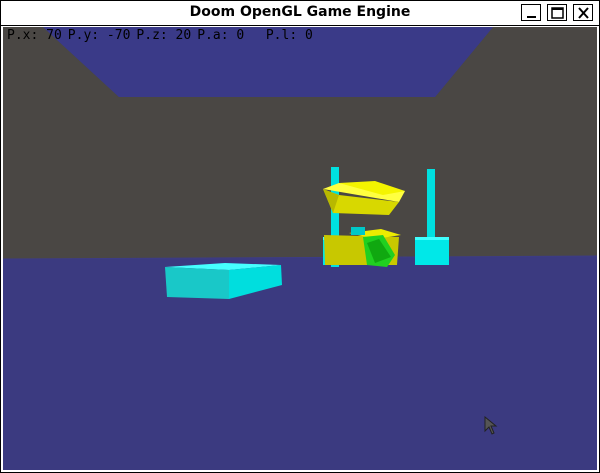 This screenshot has width=600, height=473. What do you see at coordinates (491, 425) in the screenshot?
I see `mouse-cursor-icon` at bounding box center [491, 425].